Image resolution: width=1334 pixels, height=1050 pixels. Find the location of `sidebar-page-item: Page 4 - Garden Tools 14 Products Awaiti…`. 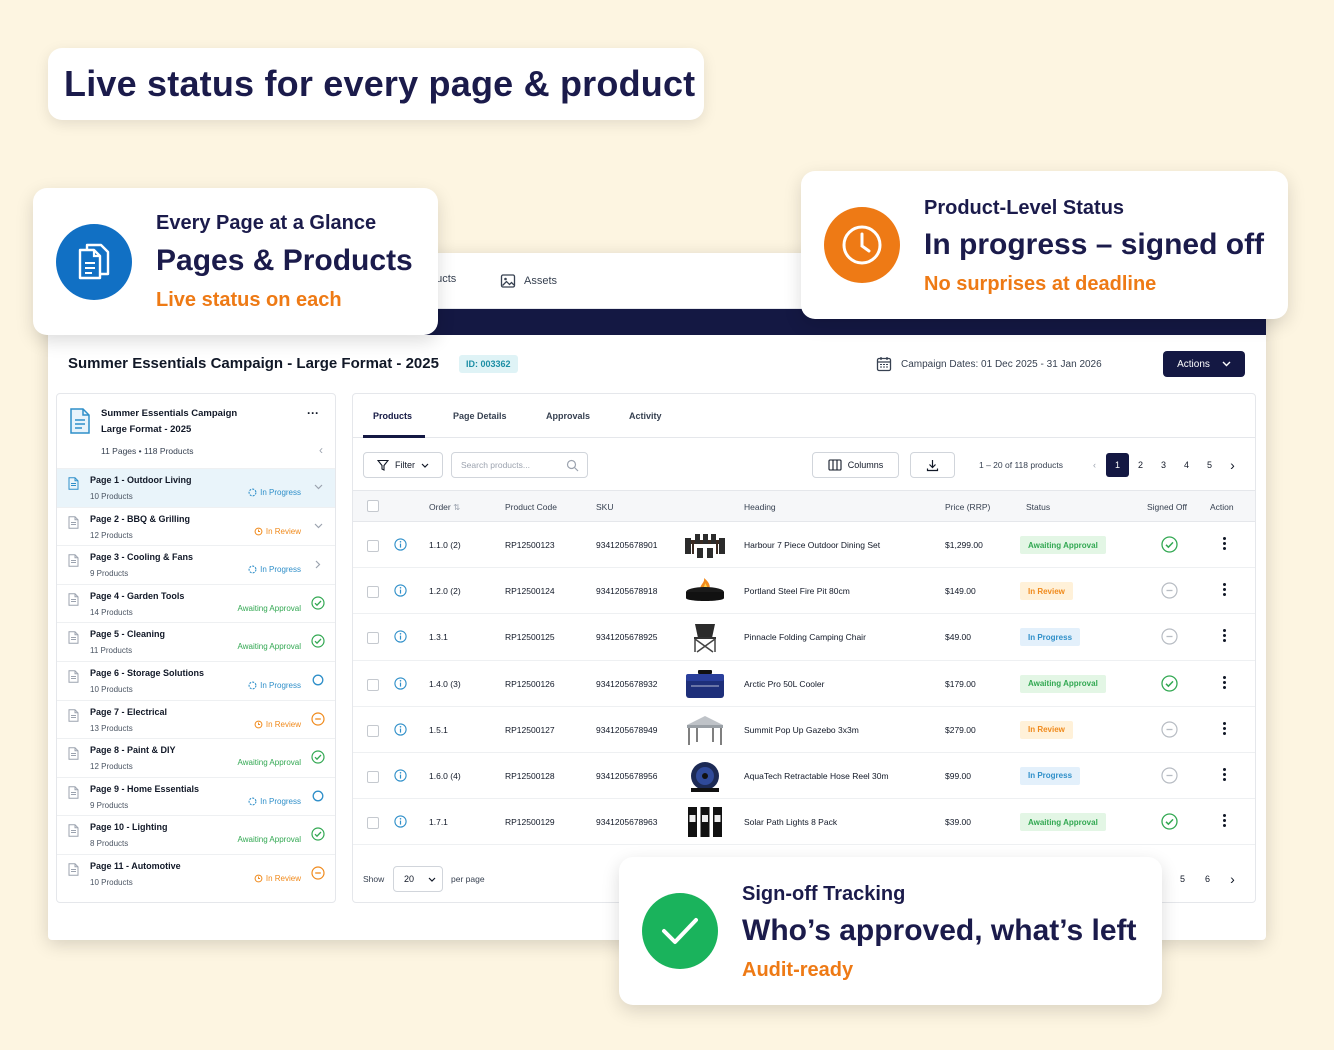

sidebar-page-item: Page 4 - Garden Tools 14 Products Awaiti… is located at coordinates (196, 603).